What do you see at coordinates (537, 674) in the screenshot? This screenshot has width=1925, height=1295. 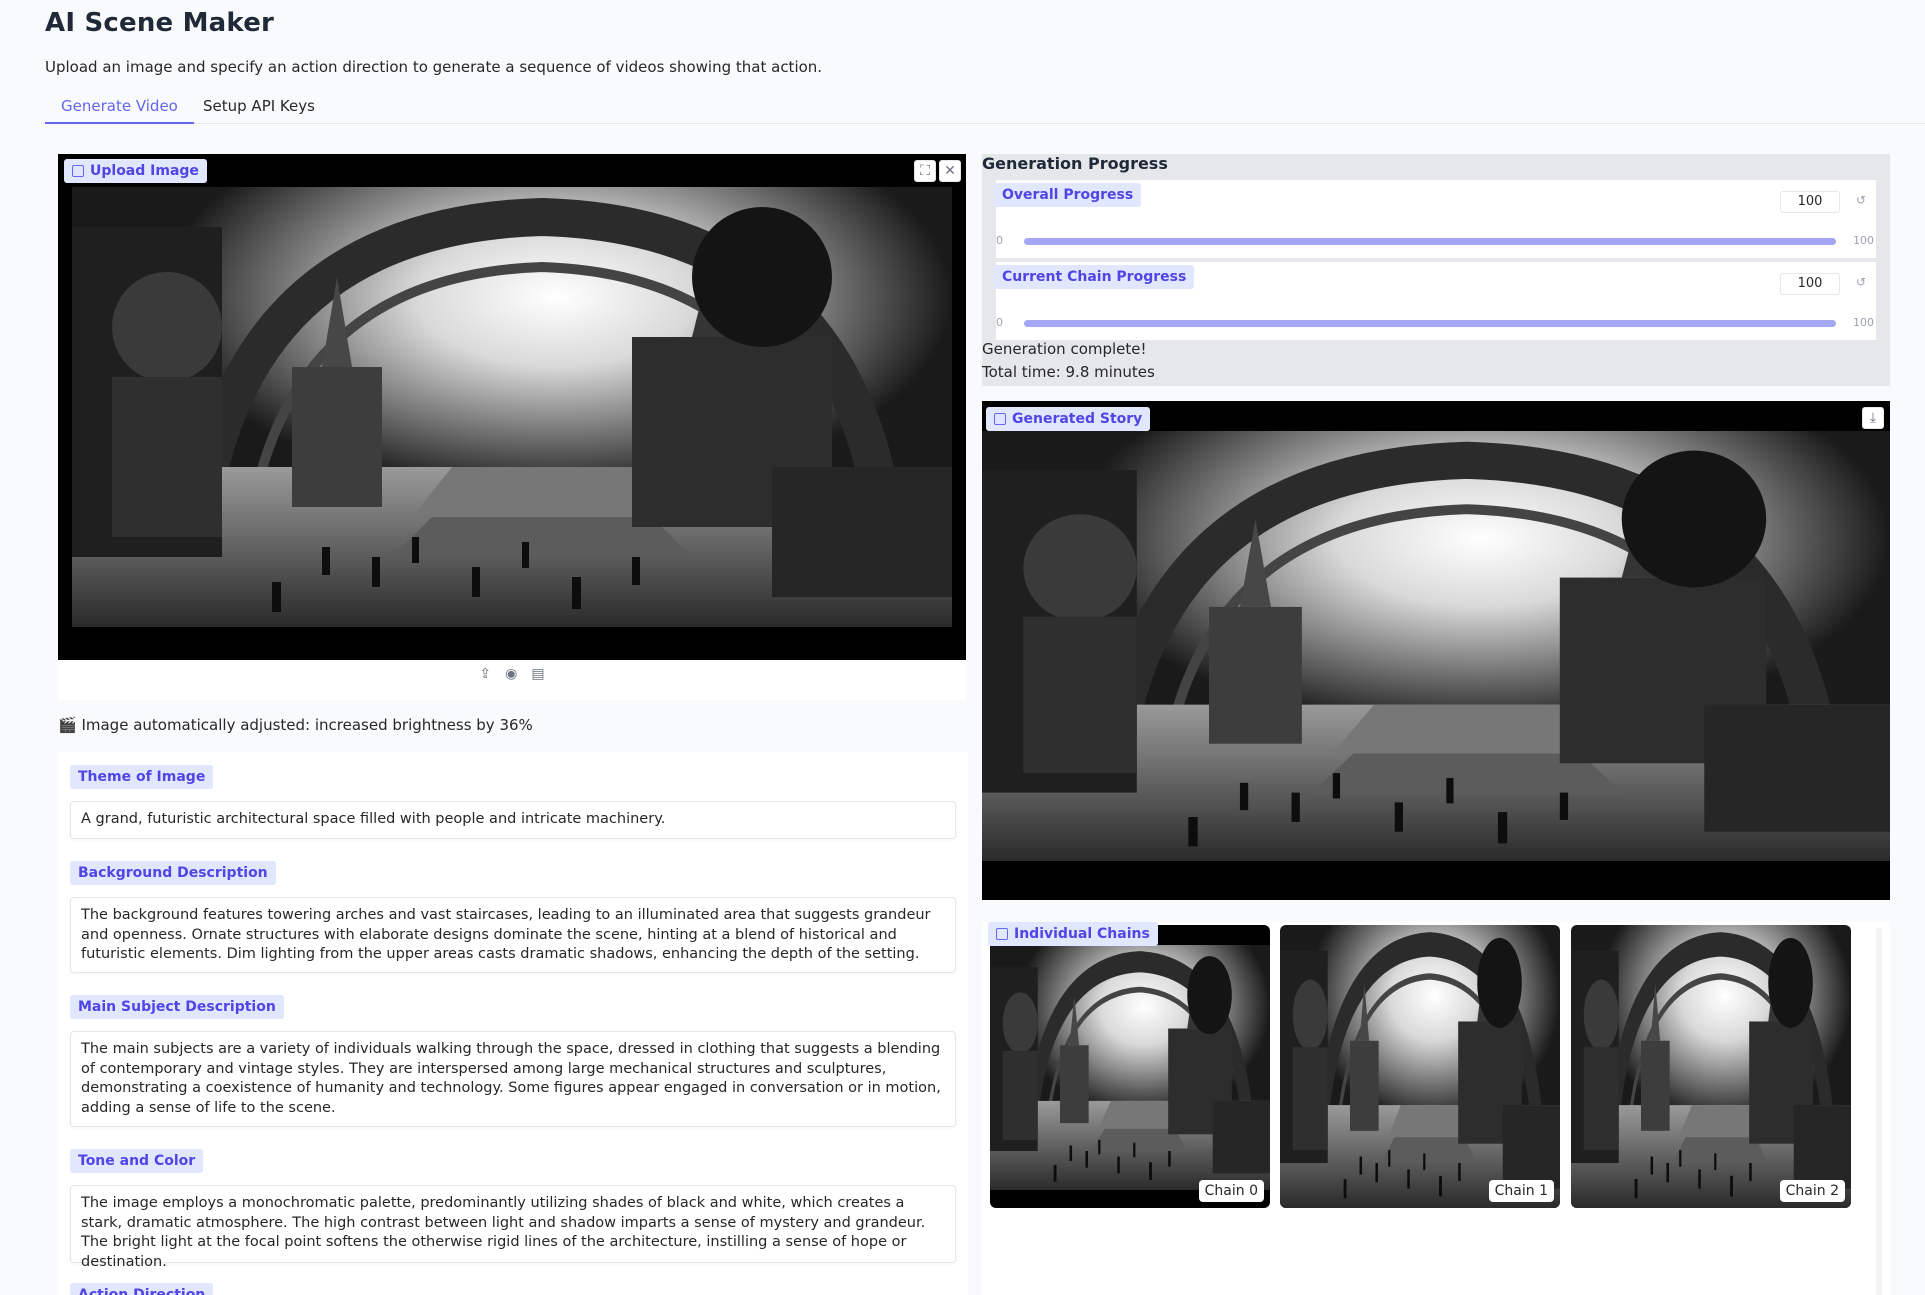 I see `clipboard-icon: ▤` at bounding box center [537, 674].